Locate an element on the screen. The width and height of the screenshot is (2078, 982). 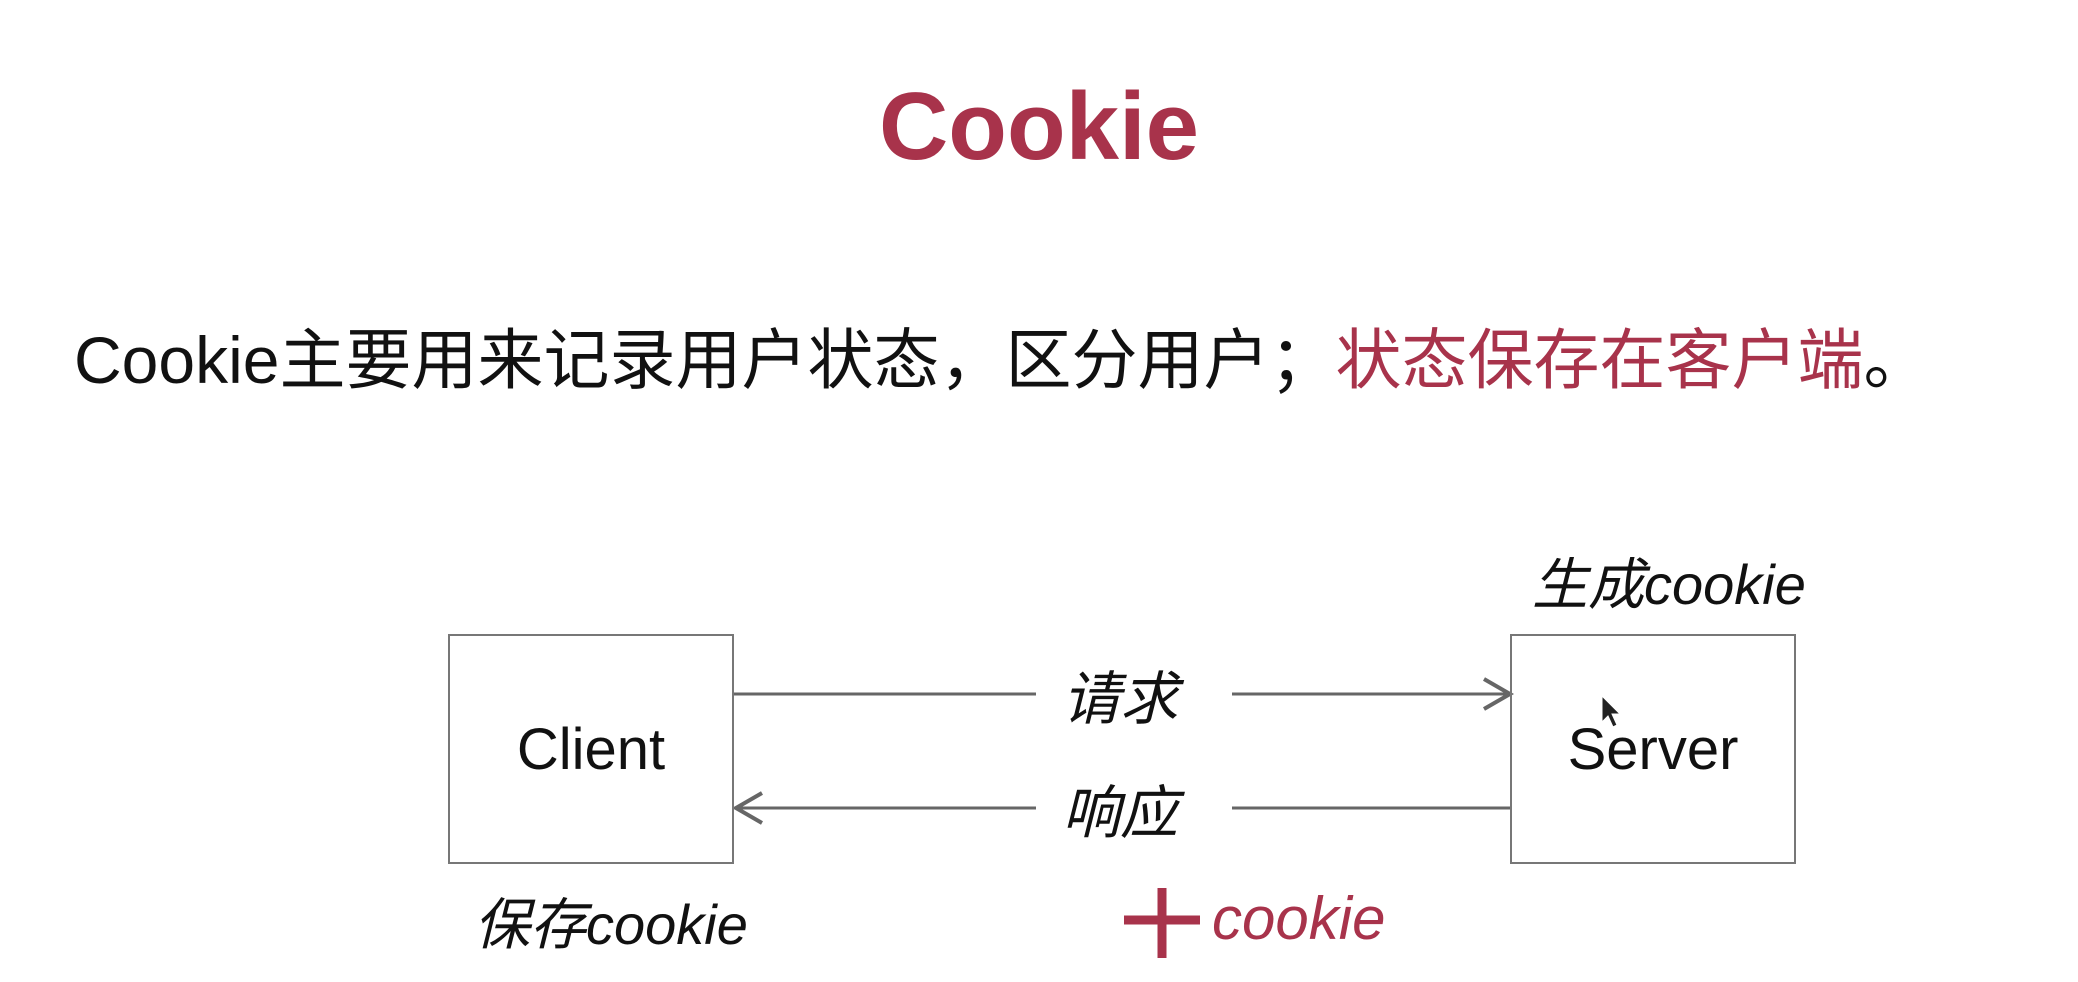
server-label: Server is located at coordinates (1653, 749).